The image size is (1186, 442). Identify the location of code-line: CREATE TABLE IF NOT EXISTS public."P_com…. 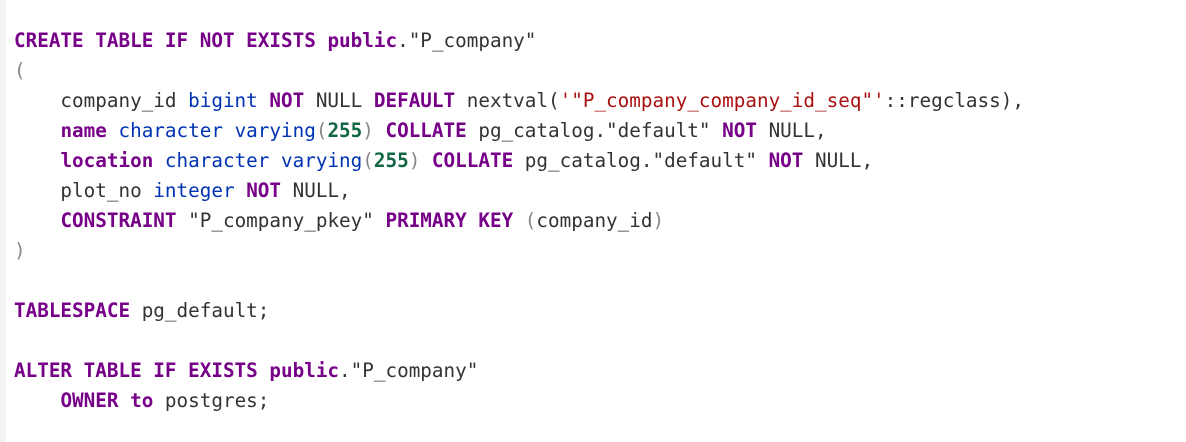
(597, 41).